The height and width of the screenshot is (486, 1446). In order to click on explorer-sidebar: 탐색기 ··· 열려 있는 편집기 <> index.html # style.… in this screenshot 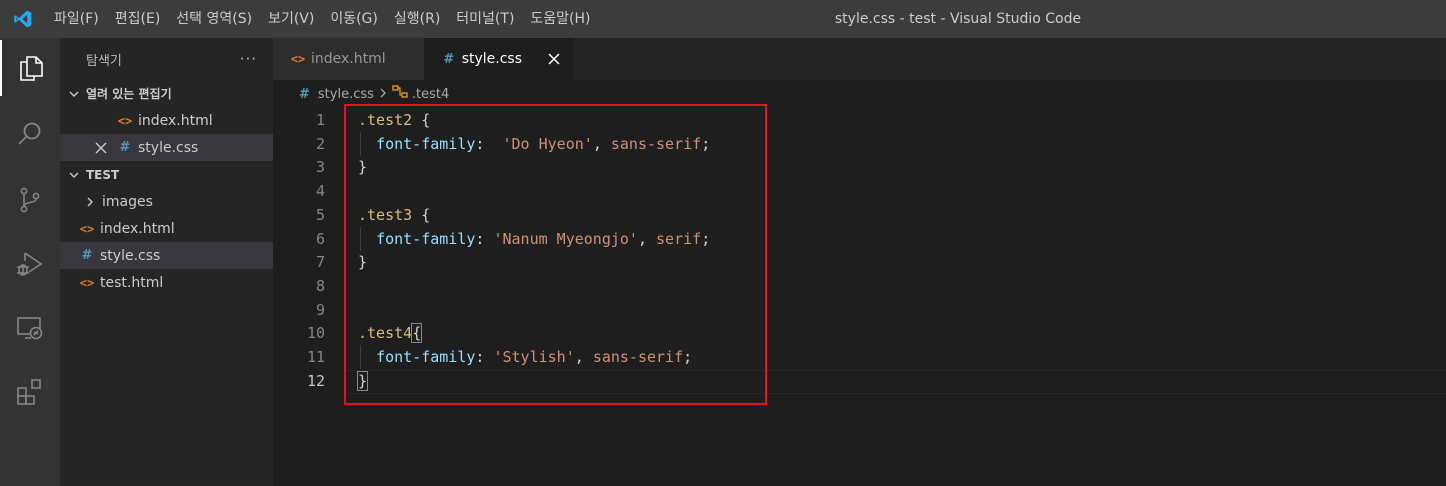, I will do `click(166, 262)`.